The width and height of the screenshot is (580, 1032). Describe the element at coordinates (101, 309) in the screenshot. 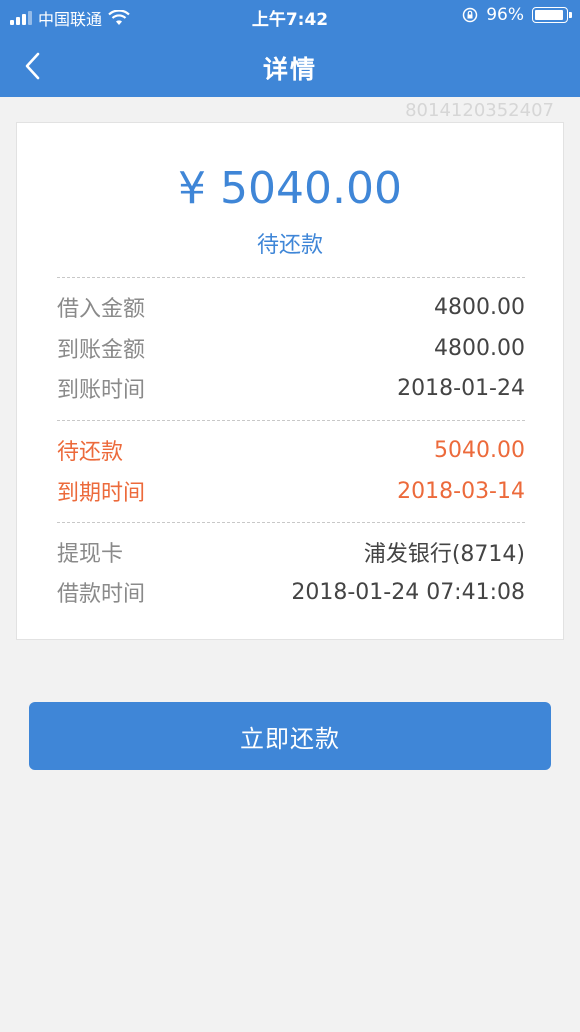

I see `row-label: 借入金额` at that location.